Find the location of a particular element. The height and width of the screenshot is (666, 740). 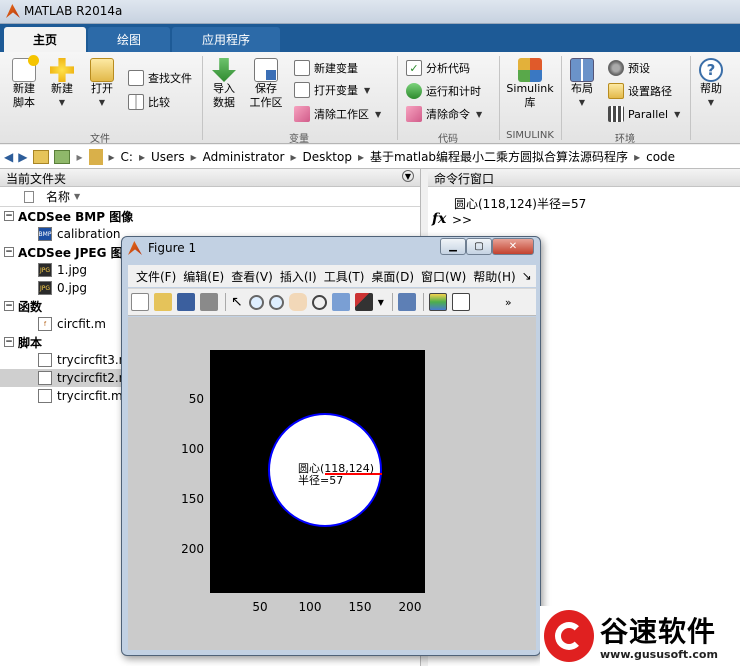

brand-name: 谷速软件 is located at coordinates (658, 631).